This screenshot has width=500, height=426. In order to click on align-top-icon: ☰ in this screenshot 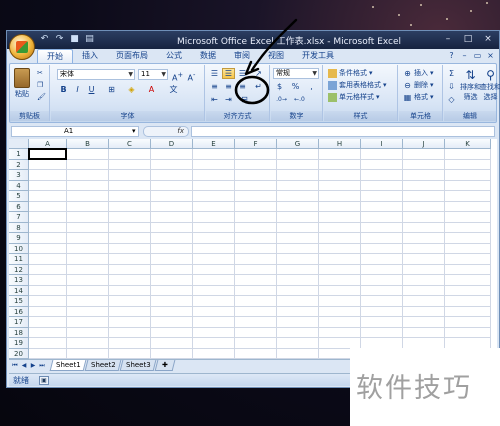, I will do `click(214, 73)`.